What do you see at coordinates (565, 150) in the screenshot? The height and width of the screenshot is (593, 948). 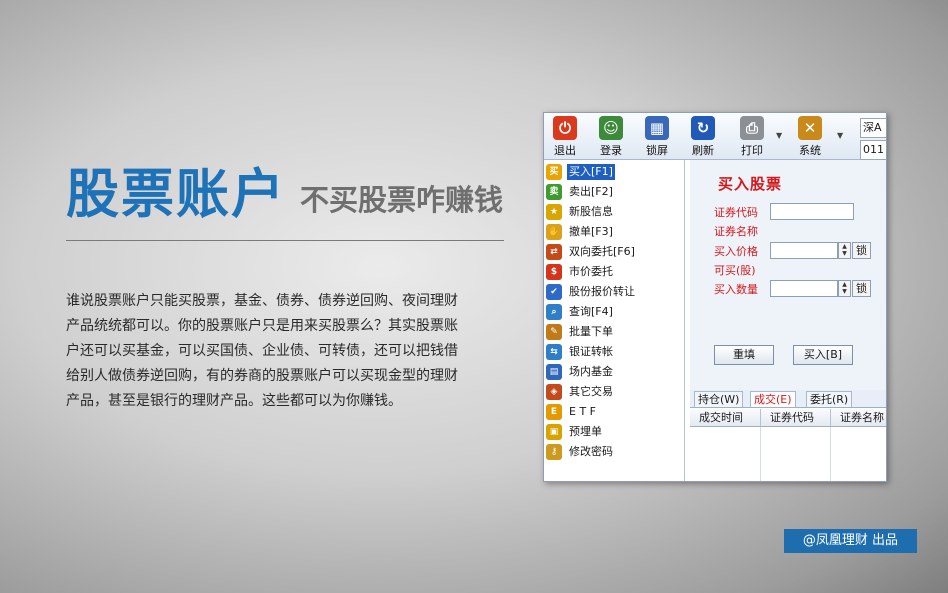 I see `exit-label: 退出` at bounding box center [565, 150].